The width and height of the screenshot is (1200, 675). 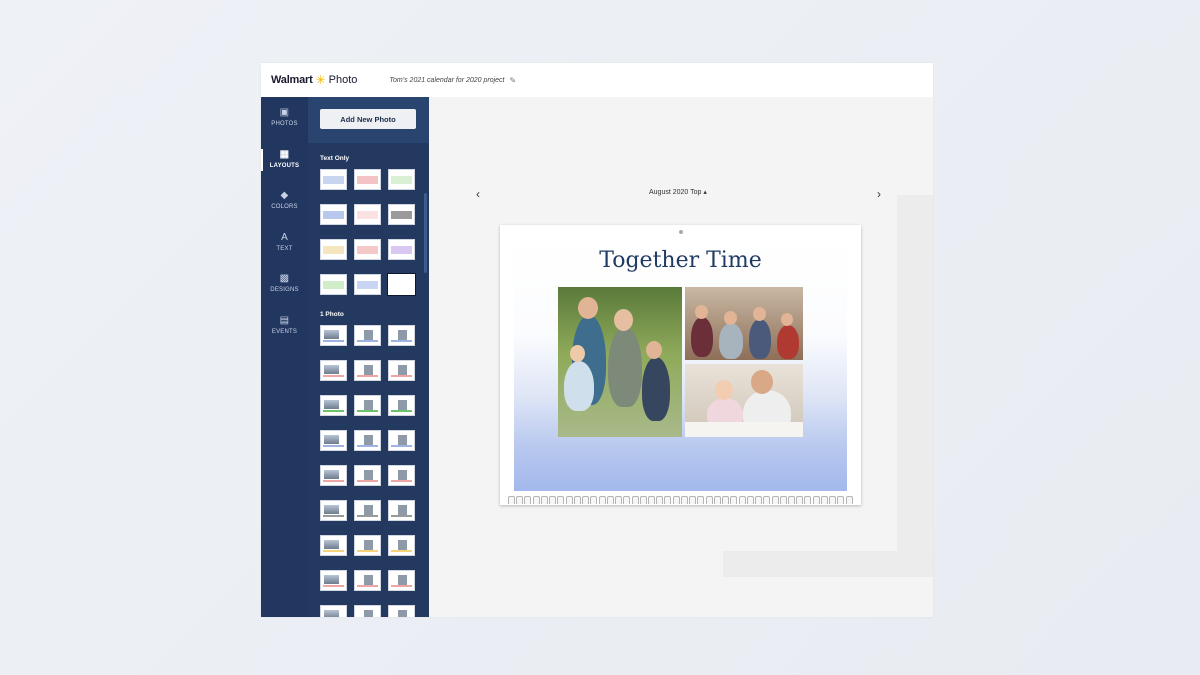 What do you see at coordinates (368, 119) in the screenshot?
I see `add-new-photo-button: Add New Photo` at bounding box center [368, 119].